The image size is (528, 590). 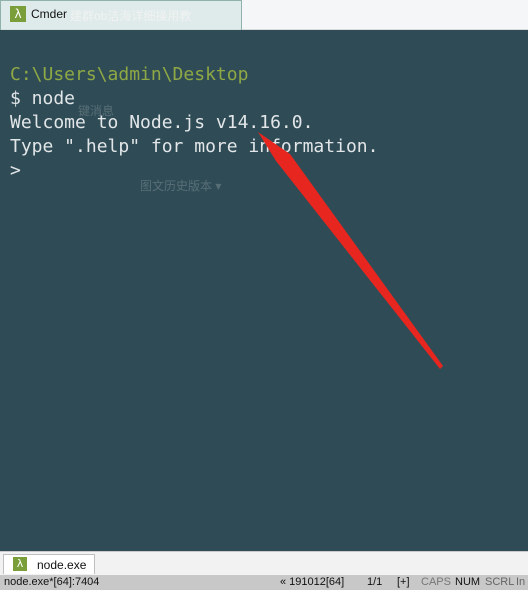 I want to click on arrow-shape, so click(x=350, y=250).